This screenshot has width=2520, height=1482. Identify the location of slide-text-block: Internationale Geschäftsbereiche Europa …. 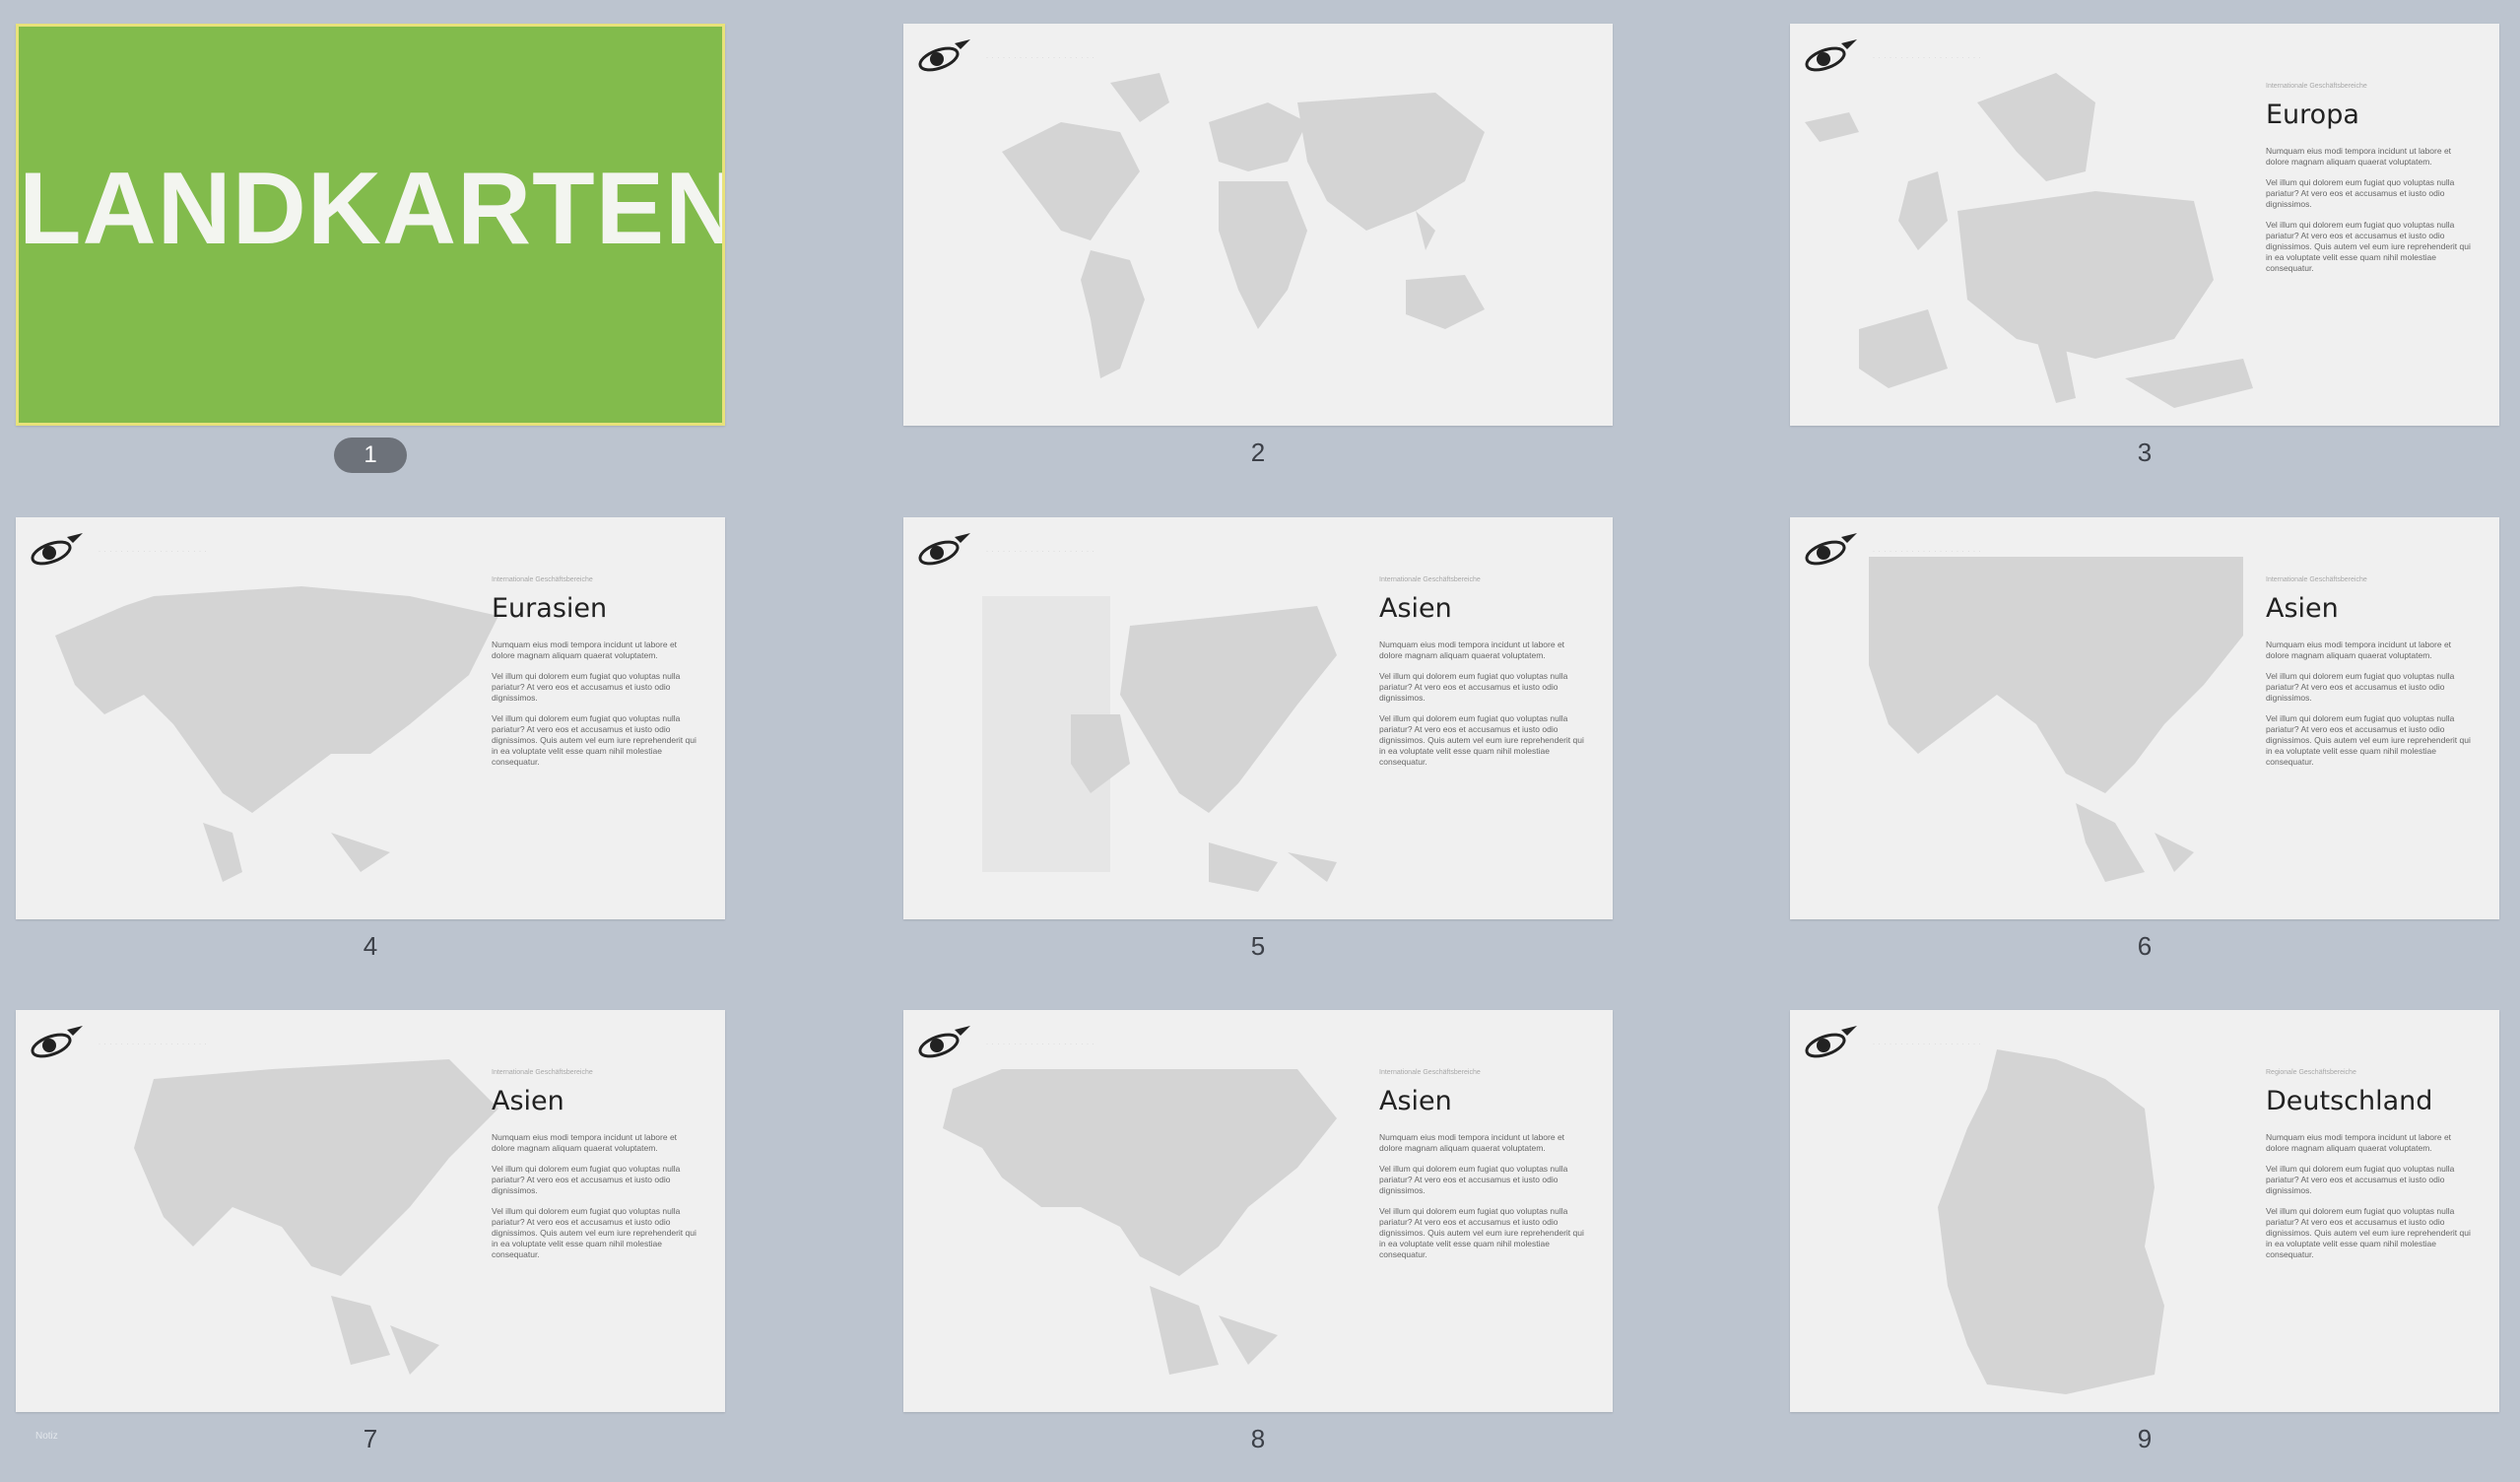
(2369, 183).